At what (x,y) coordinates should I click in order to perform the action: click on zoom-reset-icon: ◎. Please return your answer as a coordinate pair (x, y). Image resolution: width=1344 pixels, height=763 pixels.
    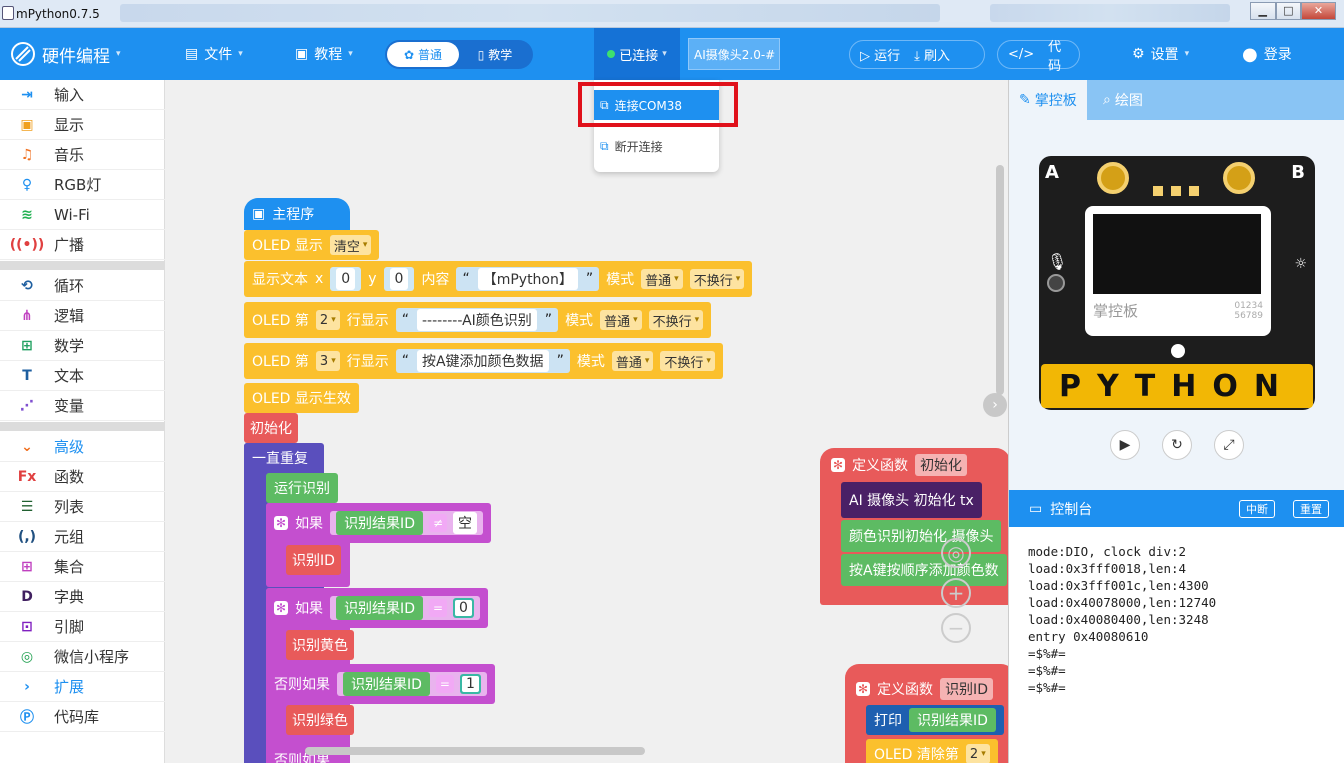
    Looking at the image, I should click on (956, 553).